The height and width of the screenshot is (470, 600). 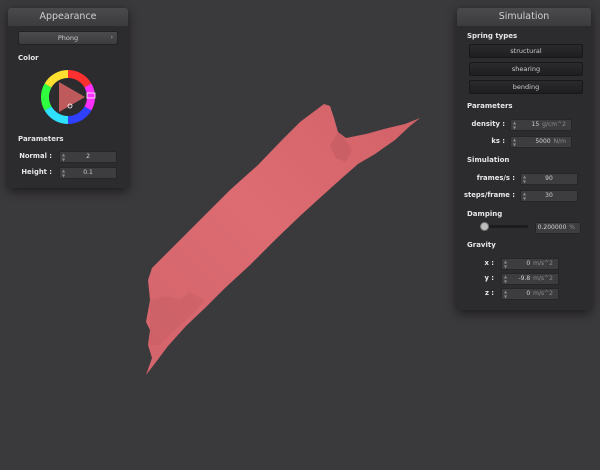 I want to click on normal-label: Normal :, so click(x=35, y=156).